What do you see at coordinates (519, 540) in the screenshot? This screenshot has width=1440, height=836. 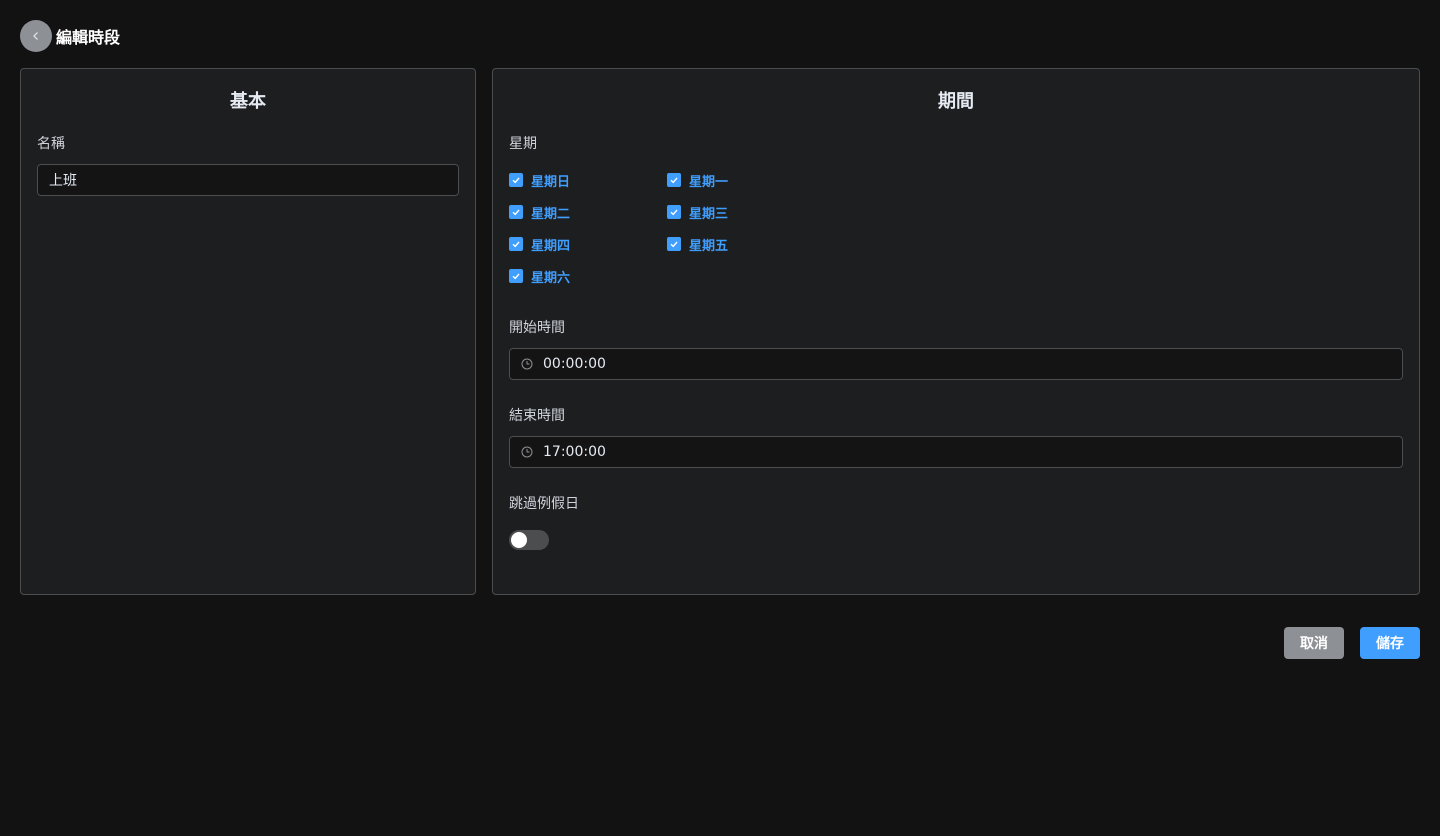 I see `switch-knob` at bounding box center [519, 540].